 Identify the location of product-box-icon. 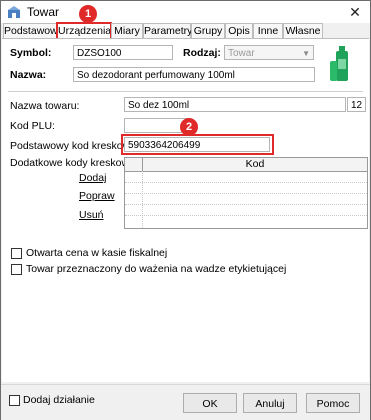
(14, 12).